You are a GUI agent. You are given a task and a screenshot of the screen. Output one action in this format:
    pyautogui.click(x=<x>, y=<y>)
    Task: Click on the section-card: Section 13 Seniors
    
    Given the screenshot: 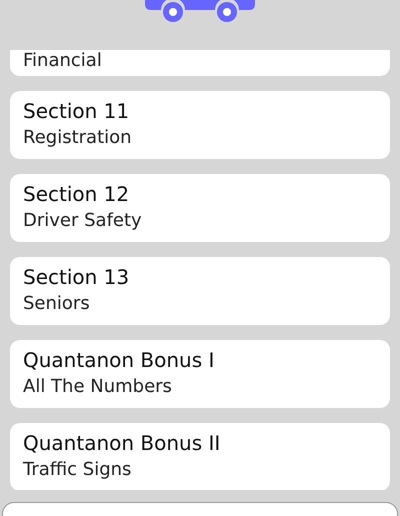 What is the action you would take?
    pyautogui.click(x=200, y=291)
    